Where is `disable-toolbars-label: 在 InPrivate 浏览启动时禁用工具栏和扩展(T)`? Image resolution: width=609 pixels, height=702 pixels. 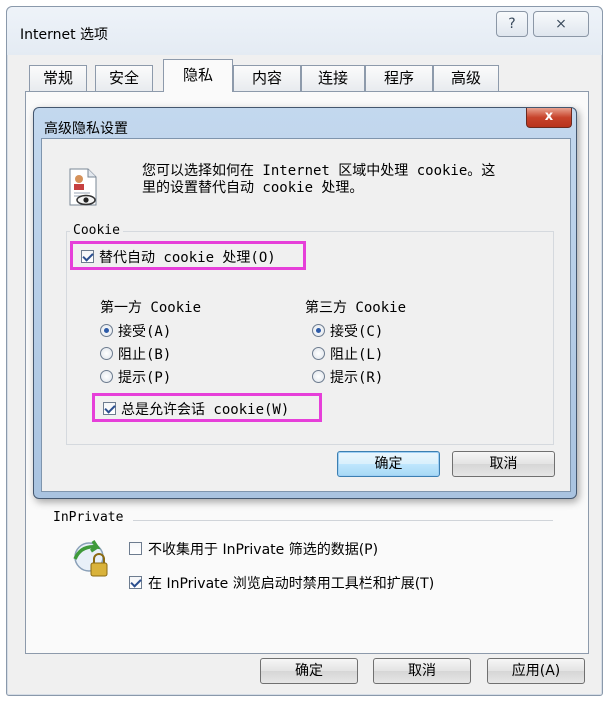 disable-toolbars-label: 在 InPrivate 浏览启动时禁用工具栏和扩展(T) is located at coordinates (291, 584).